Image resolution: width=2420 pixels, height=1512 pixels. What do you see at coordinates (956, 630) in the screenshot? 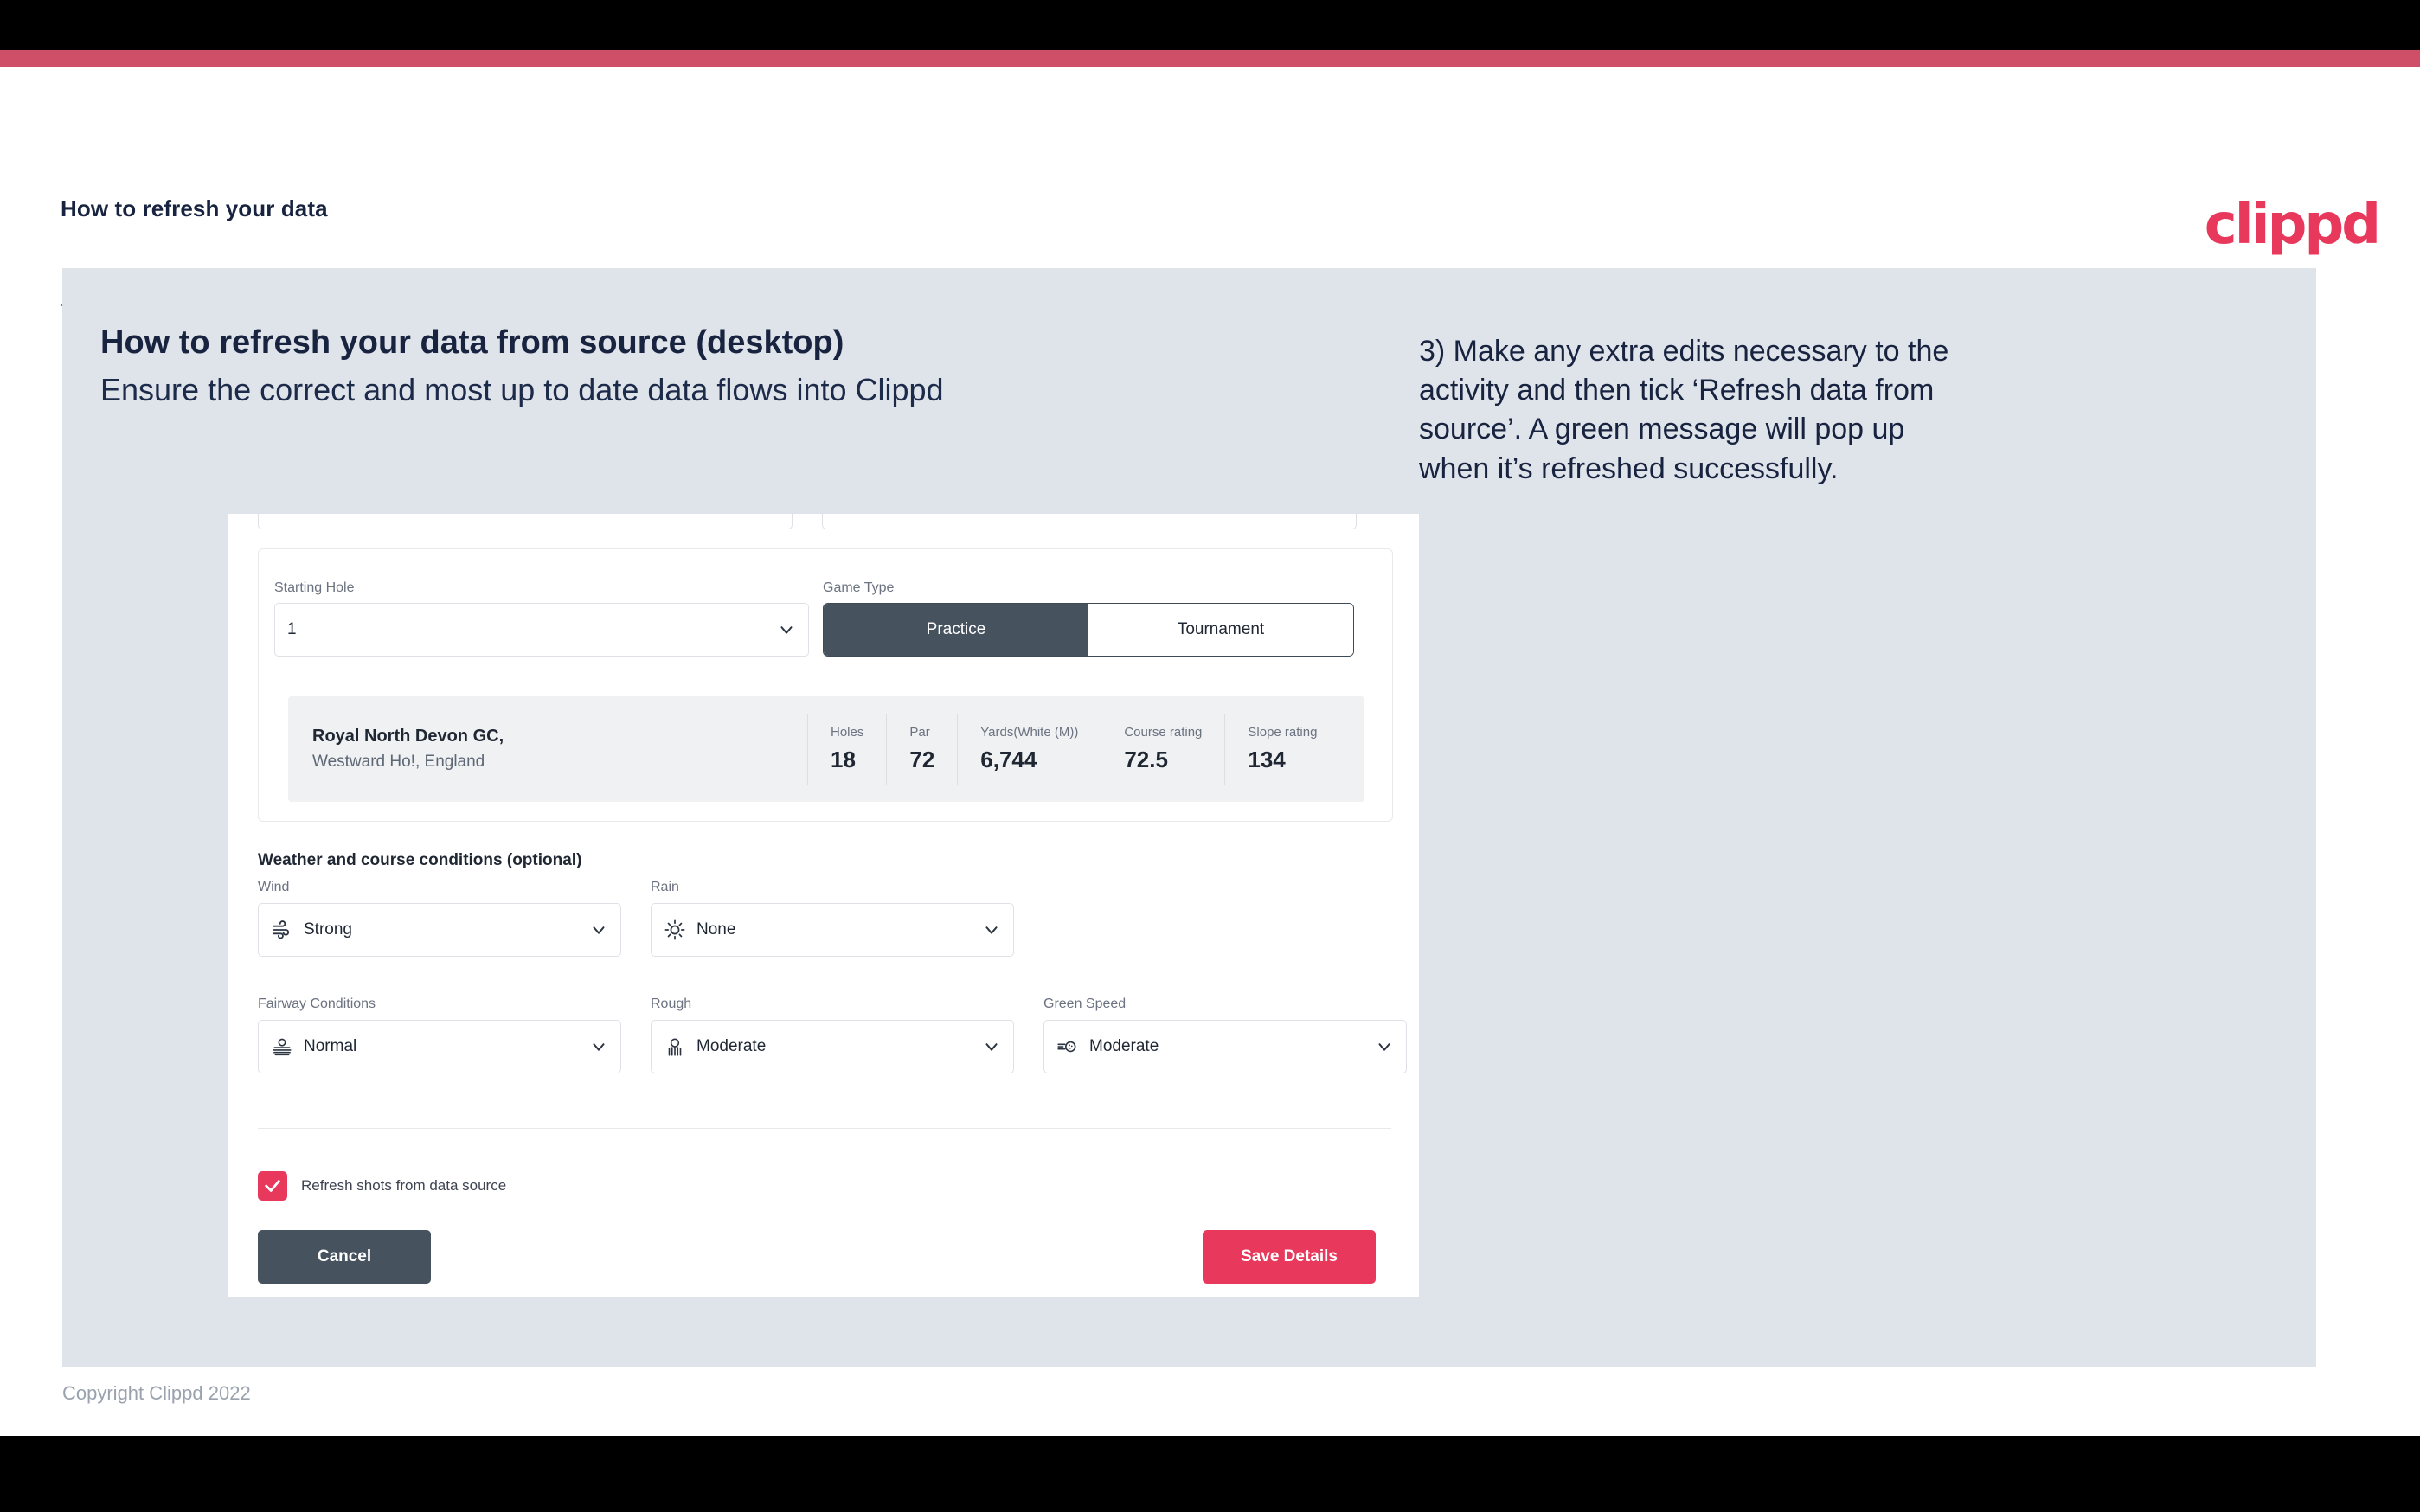
I see `game-type-option-practice: Practice` at bounding box center [956, 630].